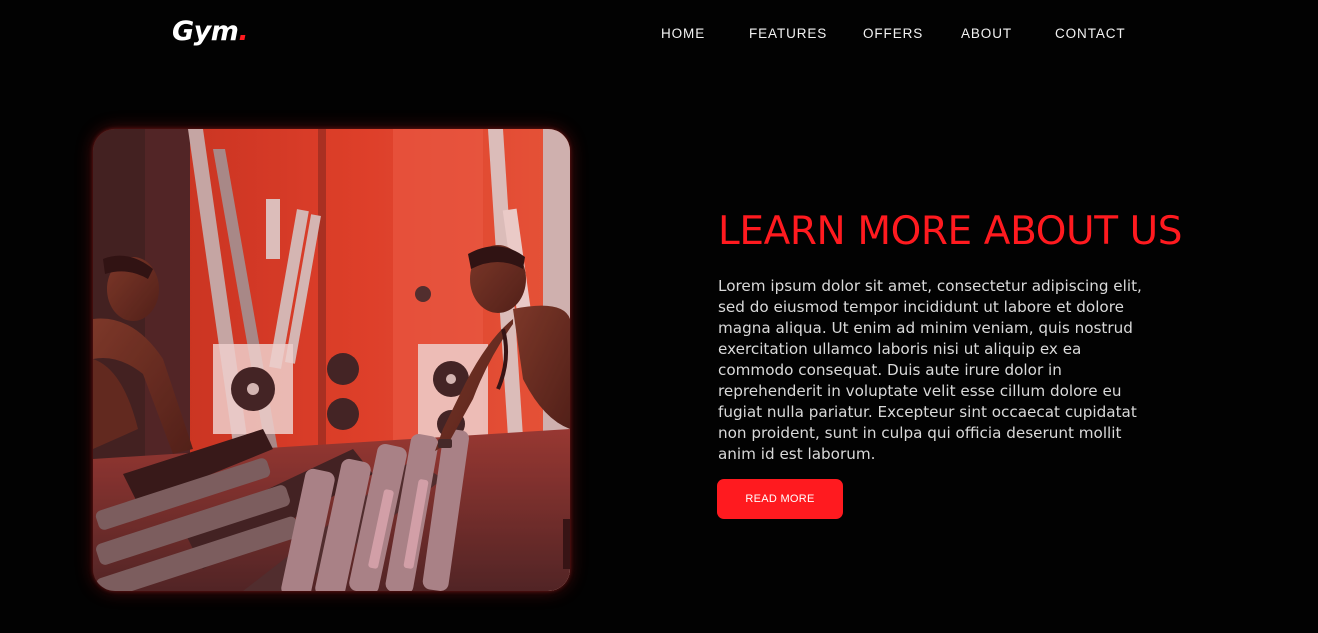 This screenshot has height=633, width=1318. I want to click on nav-item-home: HOME, so click(705, 34).